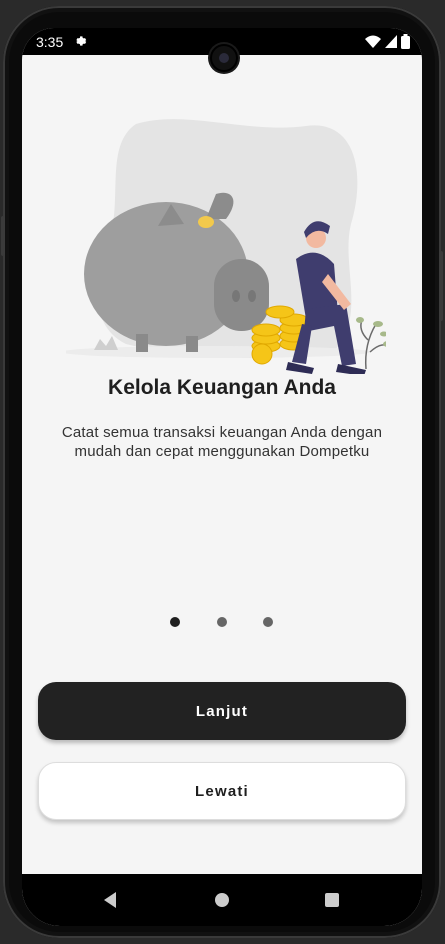 The image size is (445, 944). I want to click on onboarding-title: Kelola Keuangan Anda, so click(222, 387).